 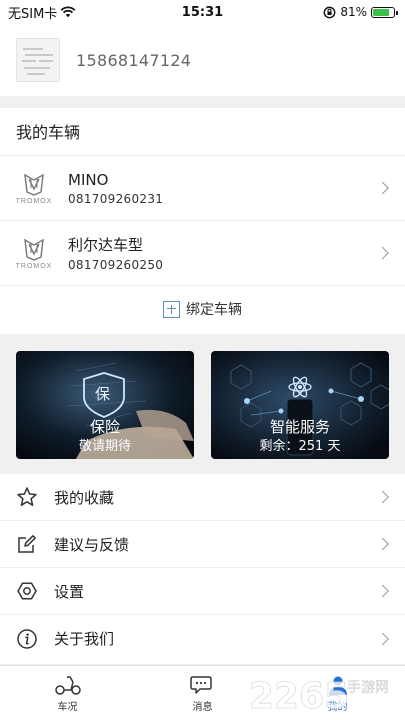 What do you see at coordinates (104, 446) in the screenshot?
I see `insurance-subtitle: 敬请期待` at bounding box center [104, 446].